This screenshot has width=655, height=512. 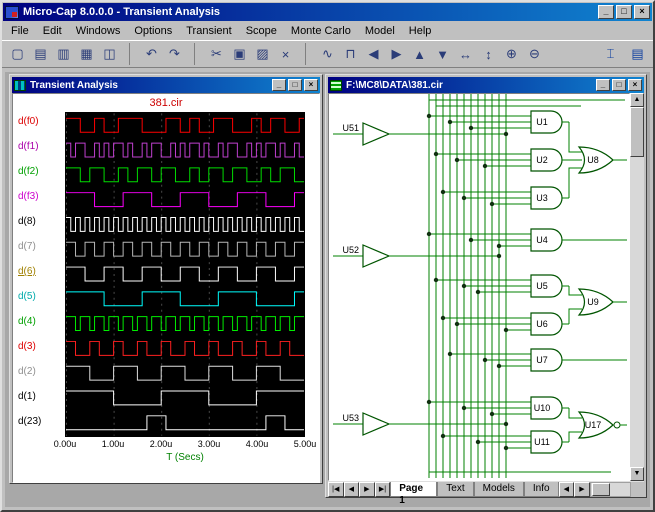 What do you see at coordinates (27, 396) in the screenshot?
I see `signal-label-d(1): d(1)` at bounding box center [27, 396].